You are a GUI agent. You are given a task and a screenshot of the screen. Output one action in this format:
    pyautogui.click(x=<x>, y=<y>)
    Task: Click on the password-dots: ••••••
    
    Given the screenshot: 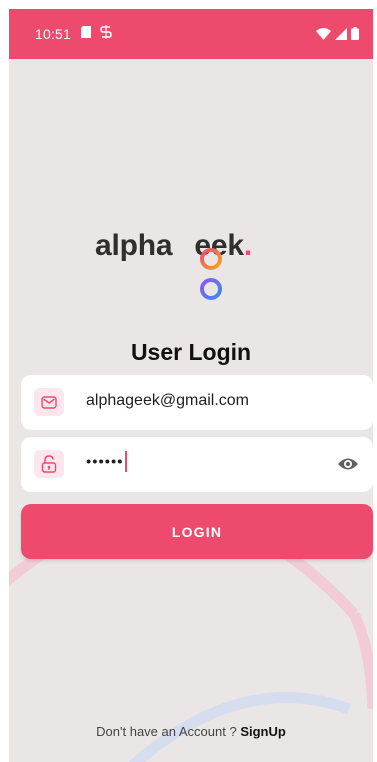 What is the action you would take?
    pyautogui.click(x=105, y=462)
    